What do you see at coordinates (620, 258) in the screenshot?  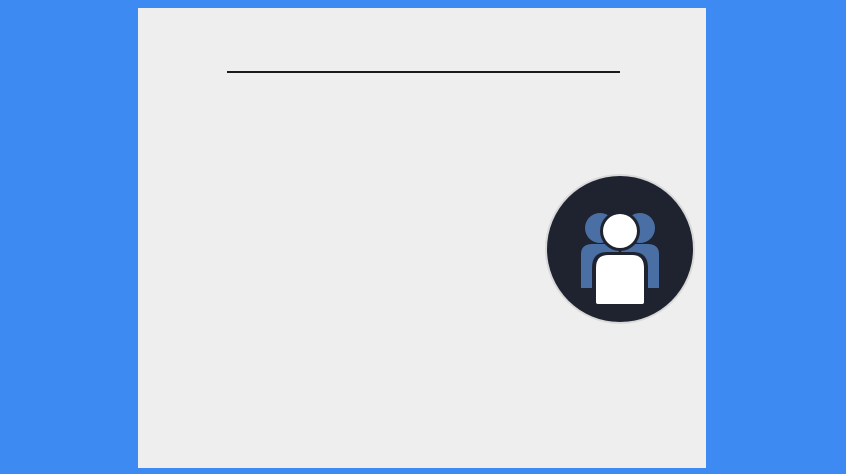 I see `users-group-icon` at bounding box center [620, 258].